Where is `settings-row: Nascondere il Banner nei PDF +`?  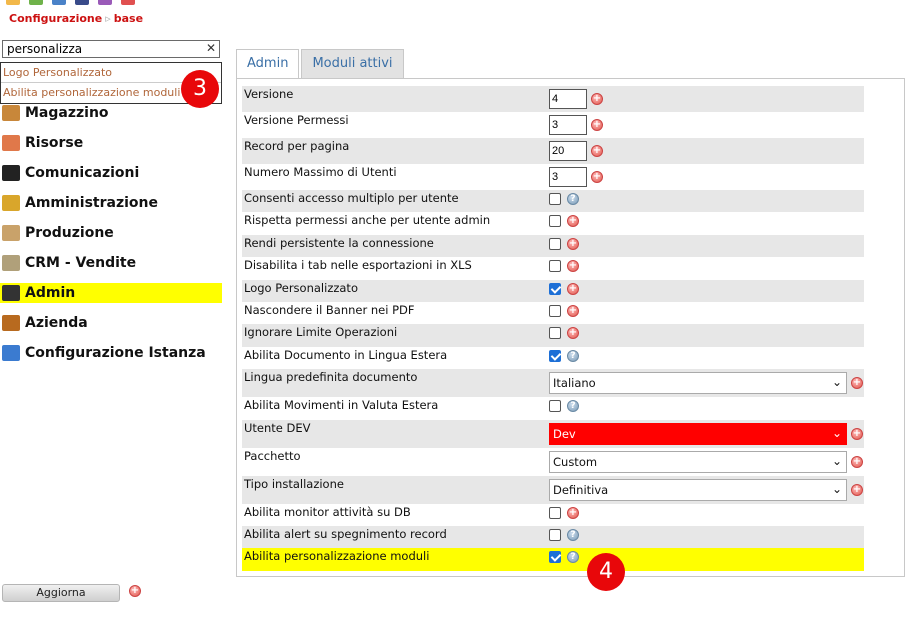 settings-row: Nascondere il Banner nei PDF + is located at coordinates (553, 313).